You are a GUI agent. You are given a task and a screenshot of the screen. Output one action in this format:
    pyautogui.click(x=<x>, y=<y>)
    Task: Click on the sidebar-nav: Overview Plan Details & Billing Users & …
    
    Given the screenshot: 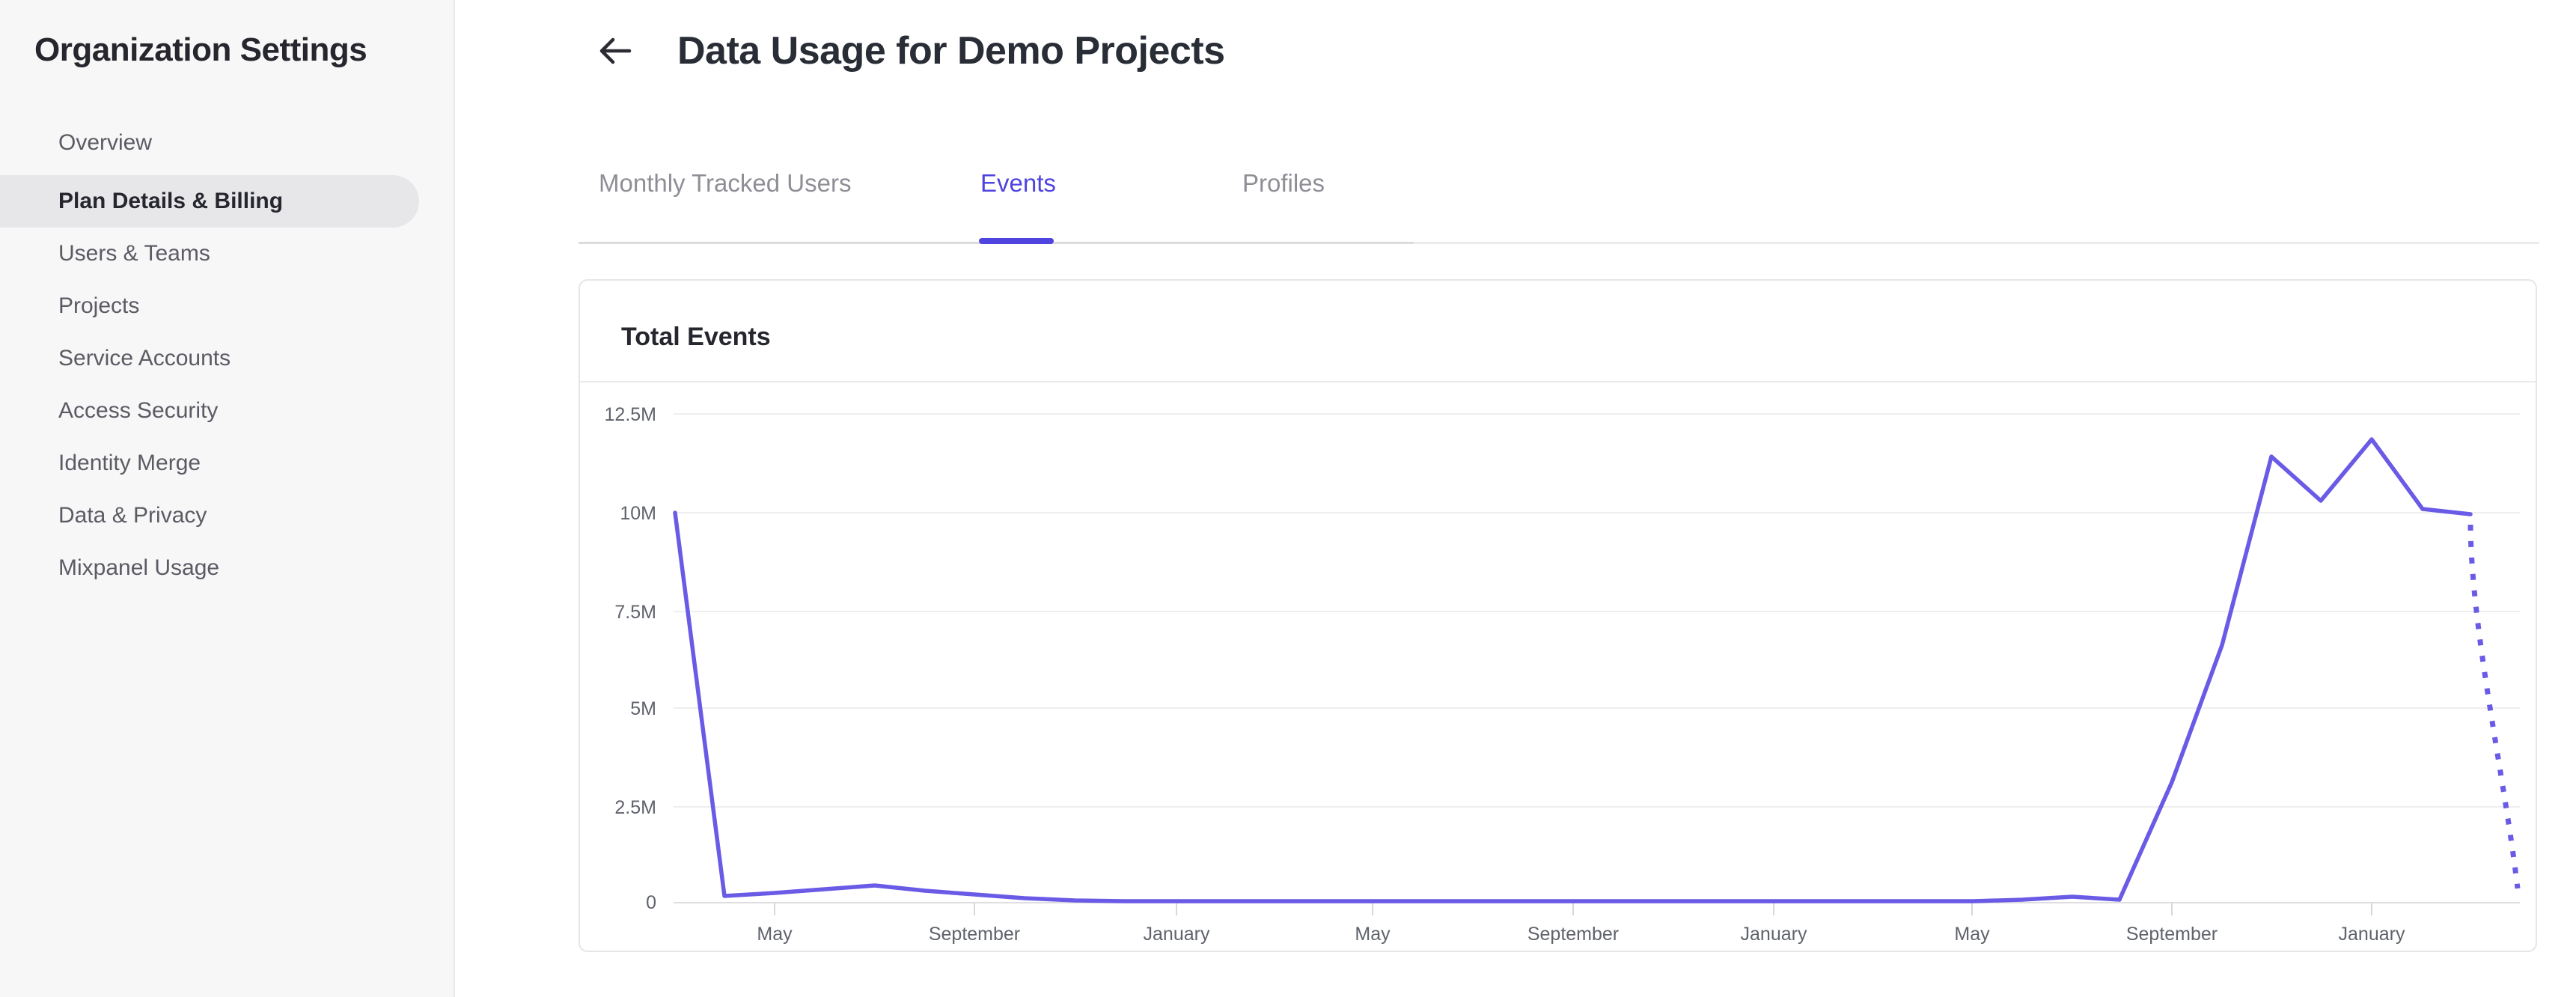 What is the action you would take?
    pyautogui.click(x=227, y=355)
    